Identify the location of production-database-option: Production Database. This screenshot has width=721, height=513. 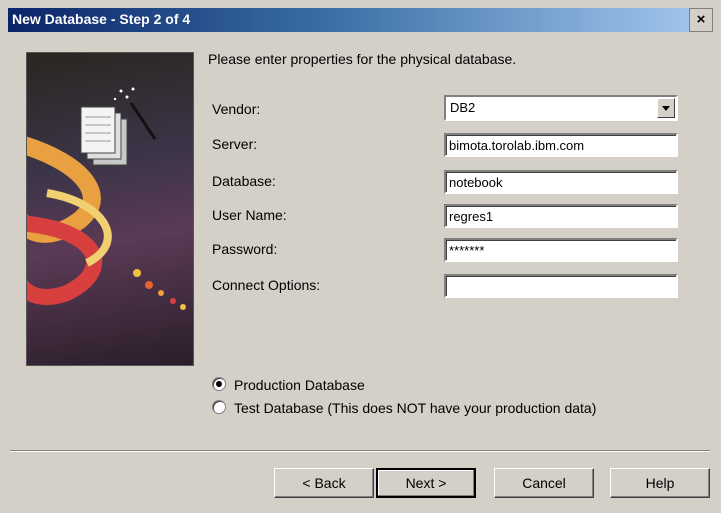
(288, 385).